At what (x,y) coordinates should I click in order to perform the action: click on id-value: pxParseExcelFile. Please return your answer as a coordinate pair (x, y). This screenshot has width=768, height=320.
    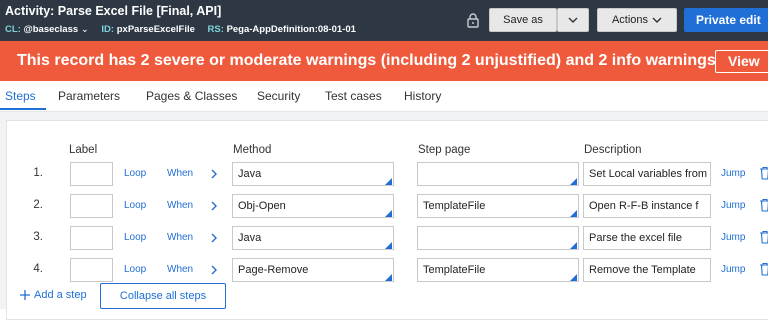
    Looking at the image, I should click on (155, 29).